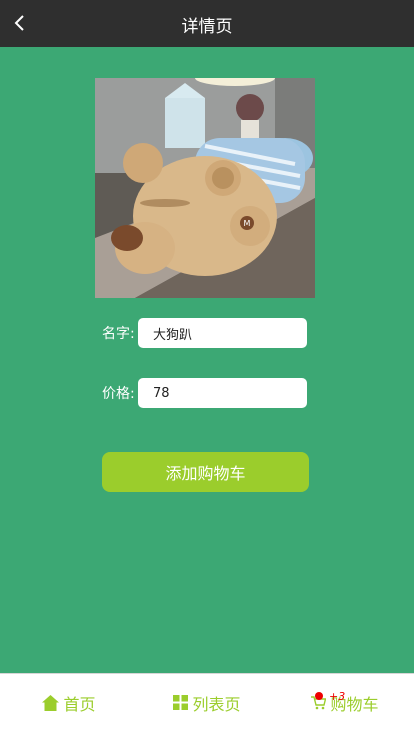  I want to click on name-label: 名字:, so click(118, 334).